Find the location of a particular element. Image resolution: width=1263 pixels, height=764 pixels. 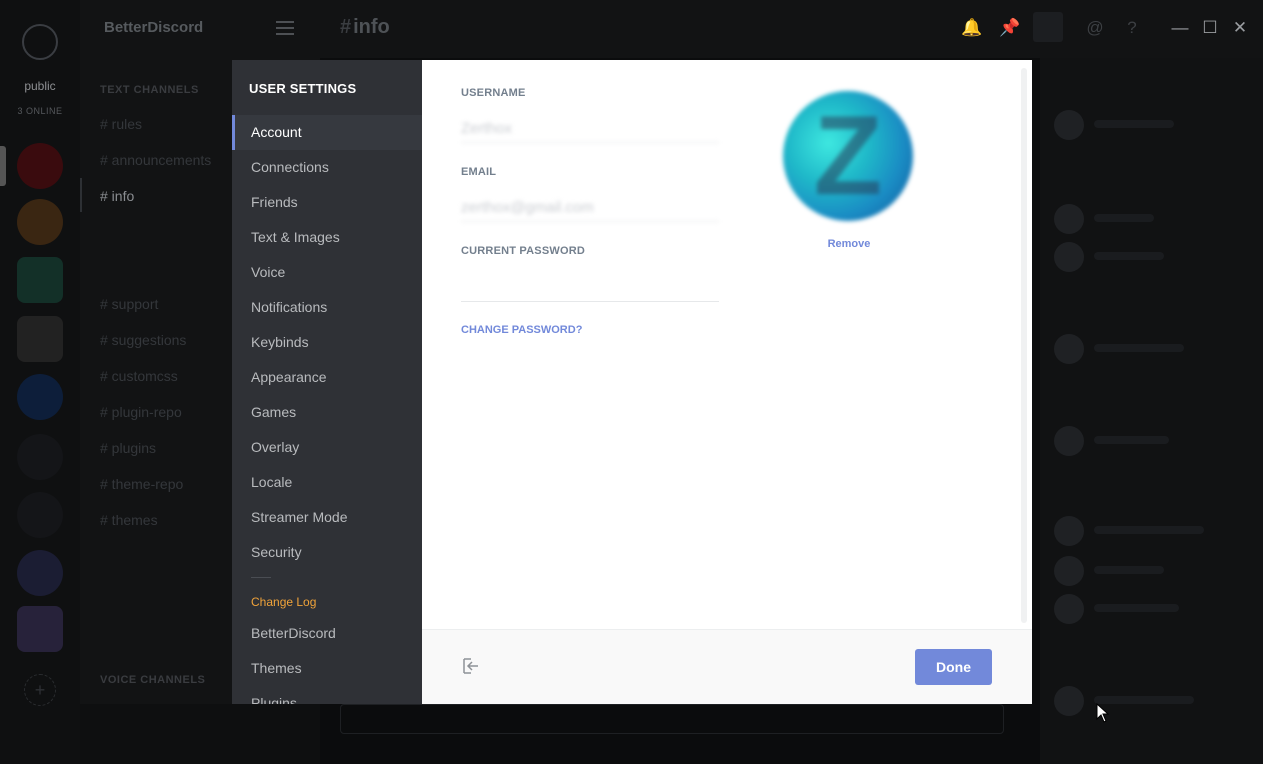

channel-title: # info is located at coordinates (365, 27).